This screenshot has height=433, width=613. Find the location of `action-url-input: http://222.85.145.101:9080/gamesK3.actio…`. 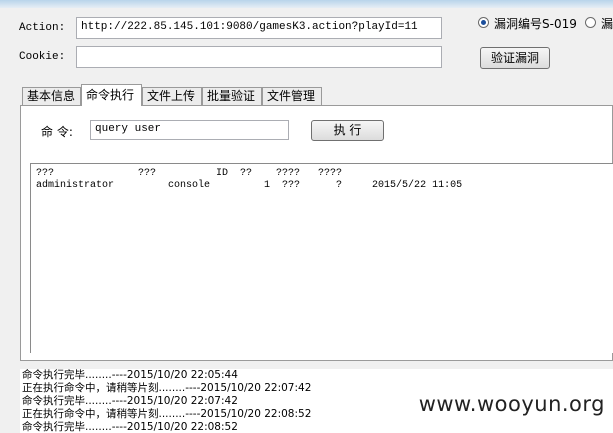

action-url-input: http://222.85.145.101:9080/gamesK3.actio… is located at coordinates (259, 28).